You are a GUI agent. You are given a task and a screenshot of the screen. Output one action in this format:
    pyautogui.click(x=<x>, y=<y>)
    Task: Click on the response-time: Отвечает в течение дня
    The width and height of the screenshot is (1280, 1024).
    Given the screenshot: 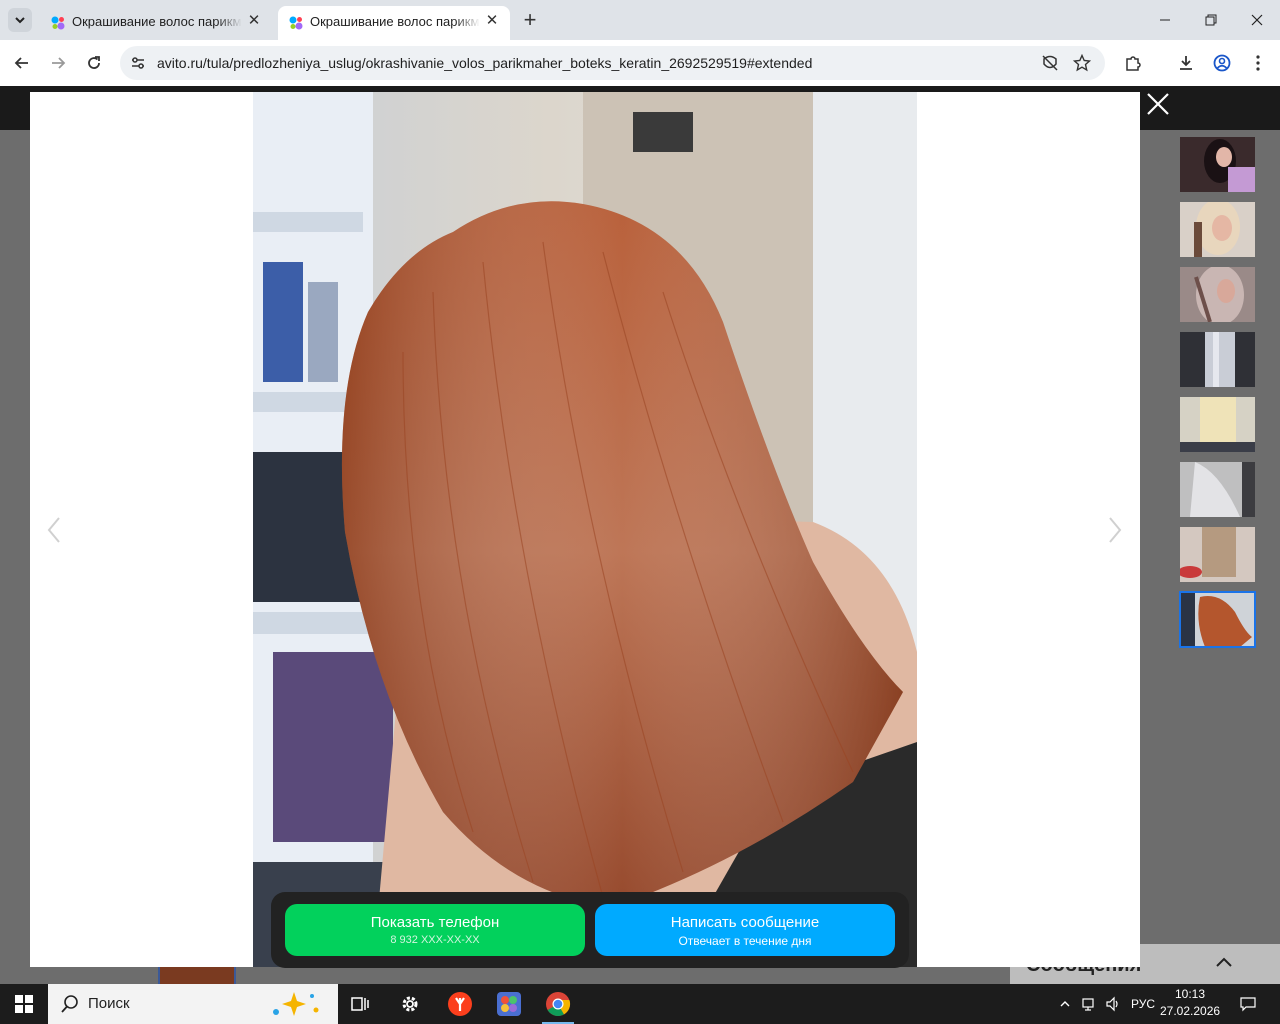 What is the action you would take?
    pyautogui.click(x=745, y=941)
    